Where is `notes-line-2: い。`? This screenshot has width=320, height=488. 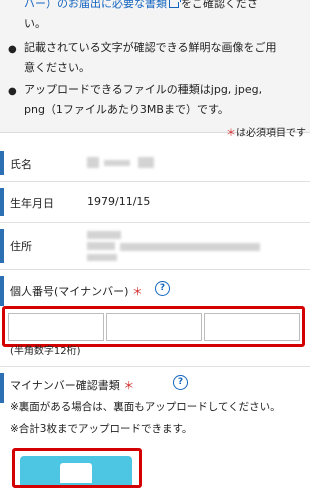
notes-line-2: い。 is located at coordinates (35, 23).